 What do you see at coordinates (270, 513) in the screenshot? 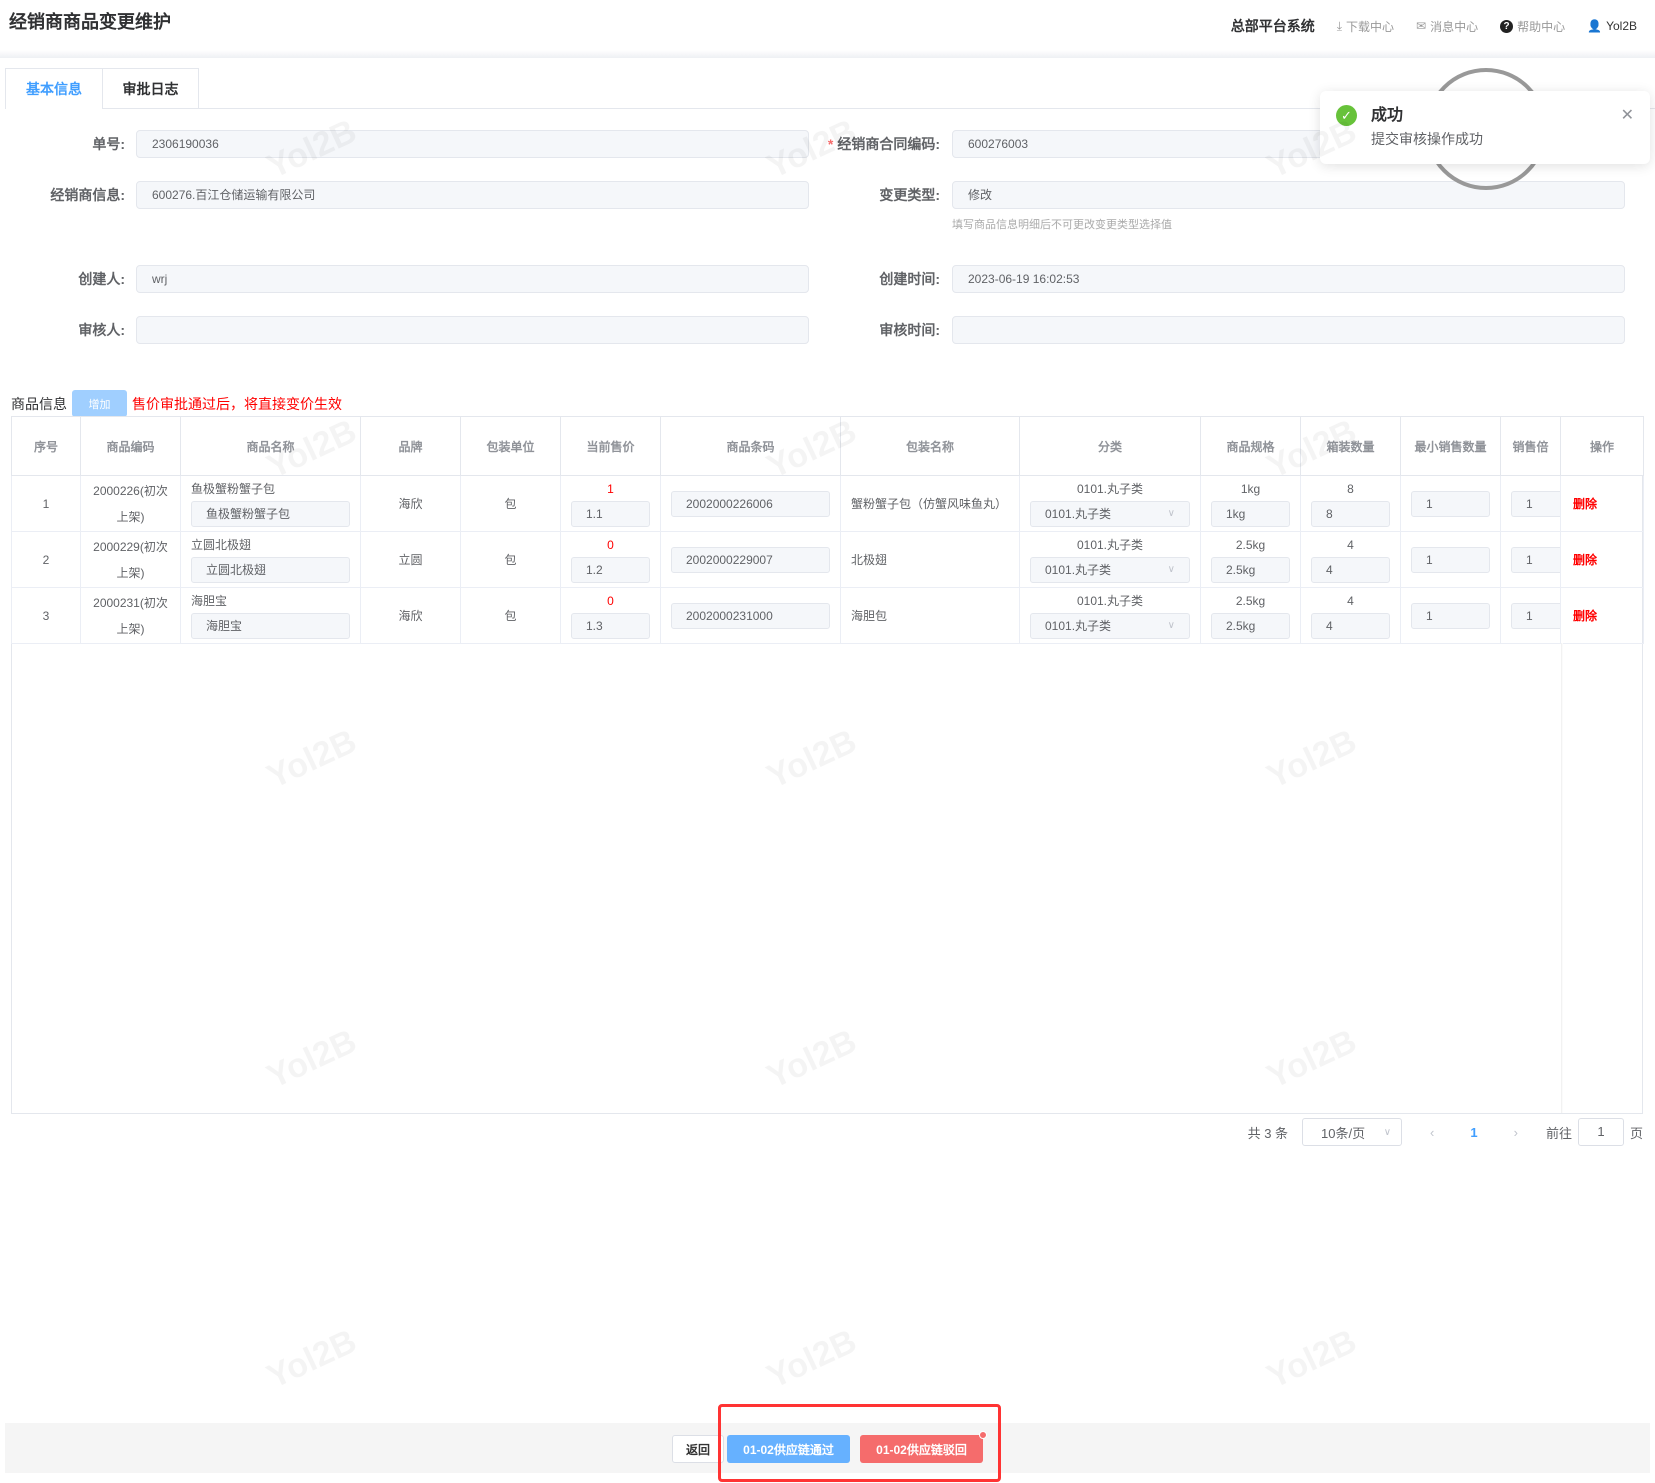
I see `product-name-input: 鱼极蟹粉蟹子包` at bounding box center [270, 513].